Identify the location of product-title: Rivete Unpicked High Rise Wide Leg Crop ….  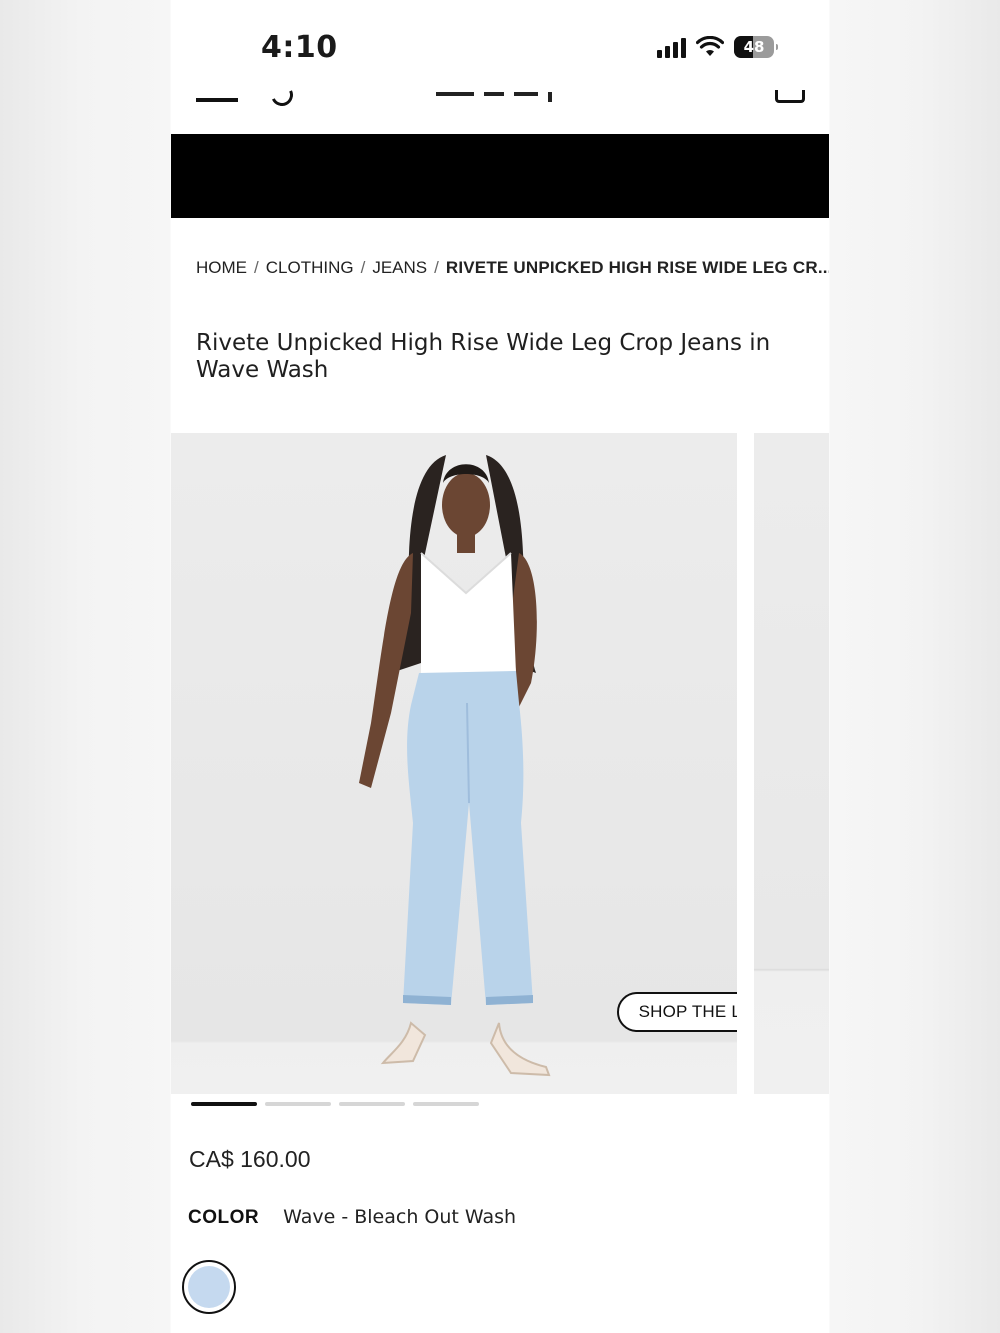
(483, 356).